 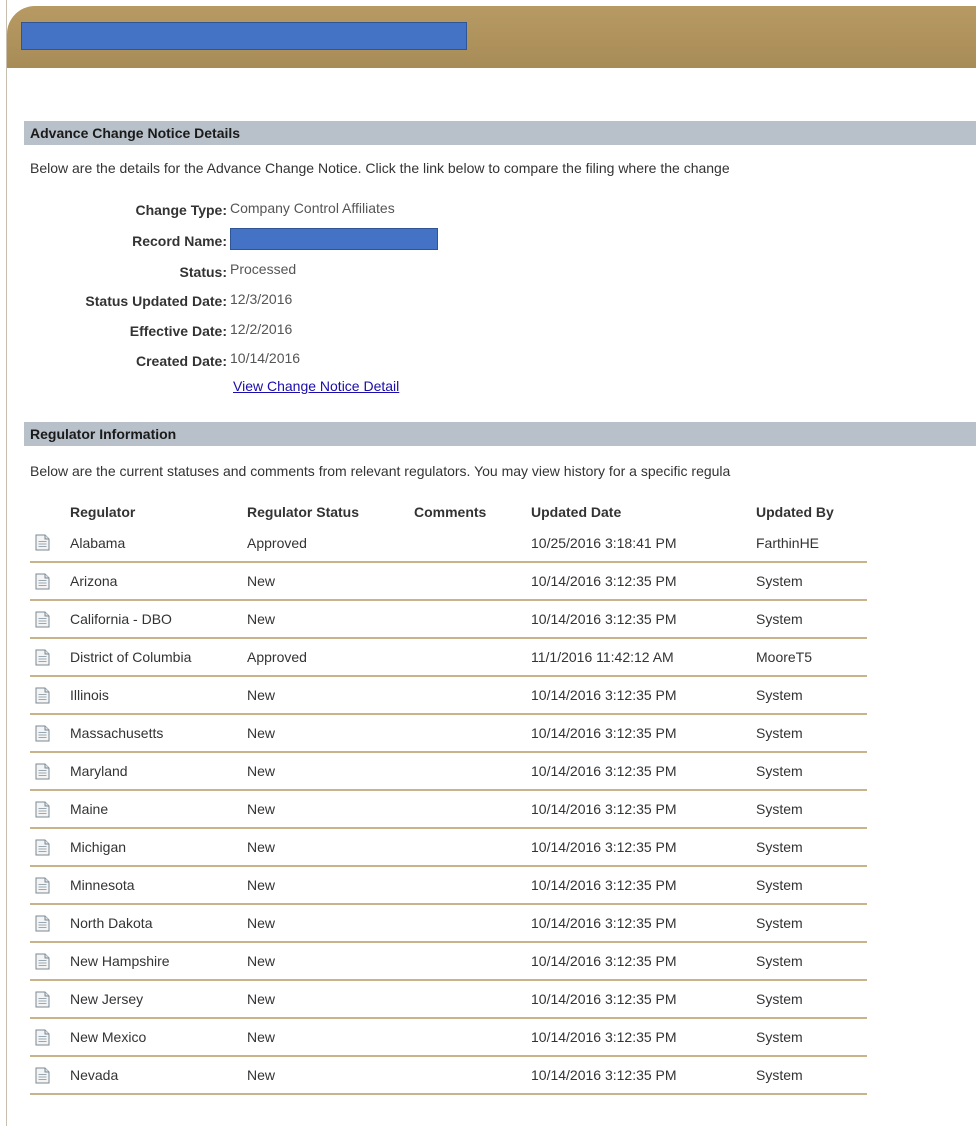 What do you see at coordinates (811, 543) in the screenshot?
I see `updated-by-cell: FarthinHE` at bounding box center [811, 543].